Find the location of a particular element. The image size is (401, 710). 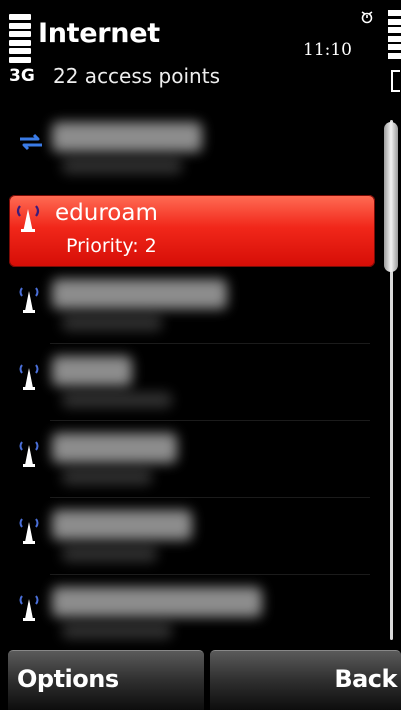

clock: 11:10 is located at coordinates (327, 50).